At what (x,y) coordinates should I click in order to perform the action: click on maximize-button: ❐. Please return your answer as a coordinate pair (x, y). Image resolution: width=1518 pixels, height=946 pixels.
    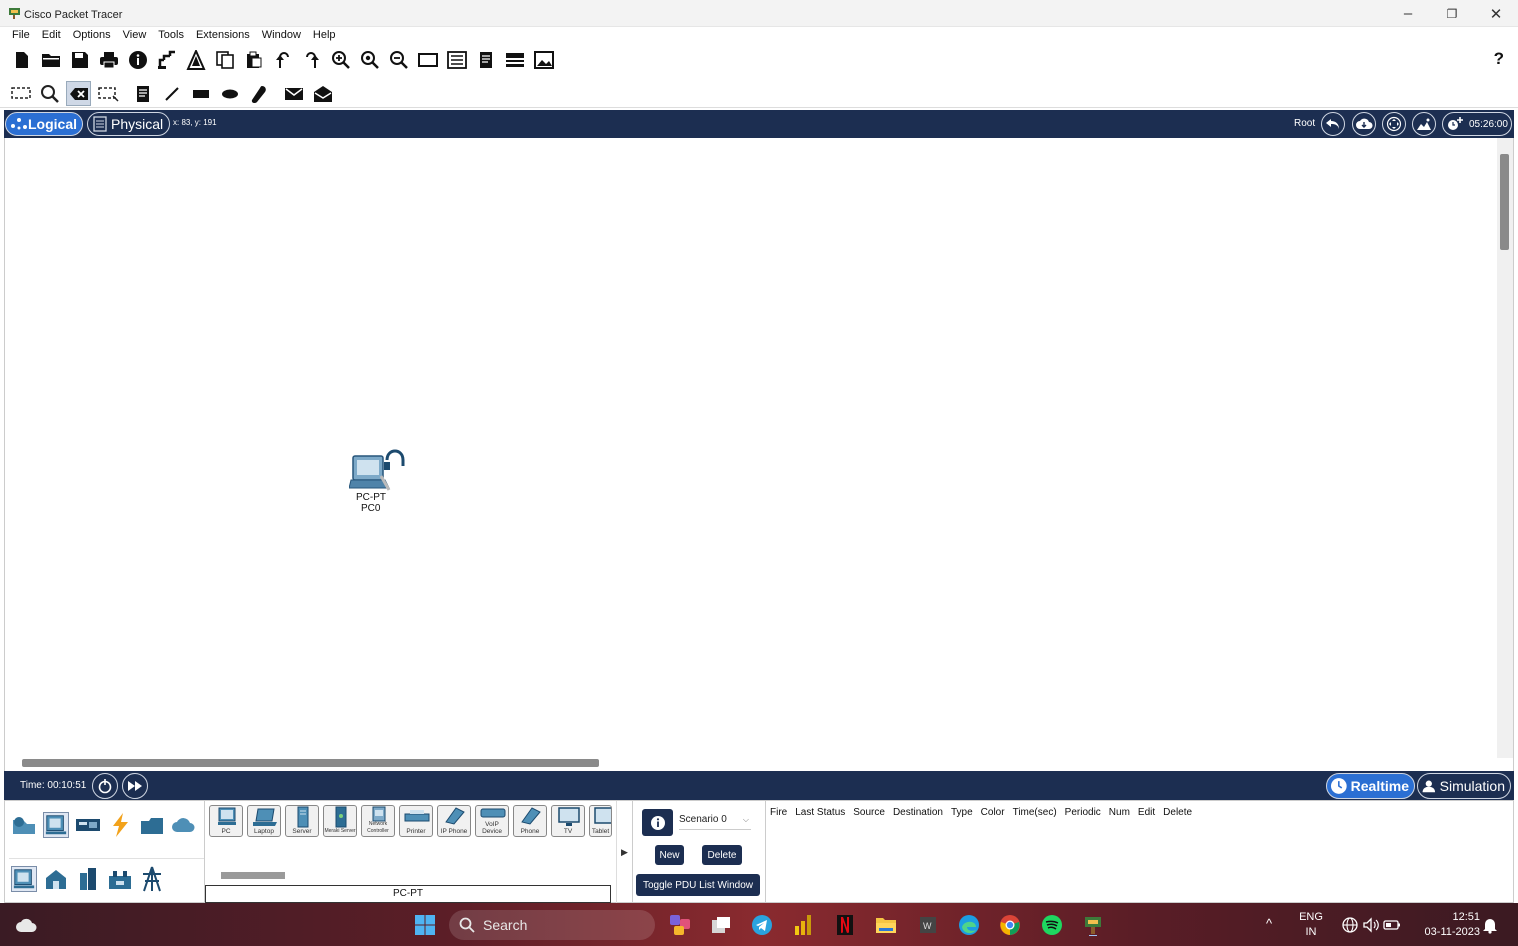
    Looking at the image, I should click on (1452, 13).